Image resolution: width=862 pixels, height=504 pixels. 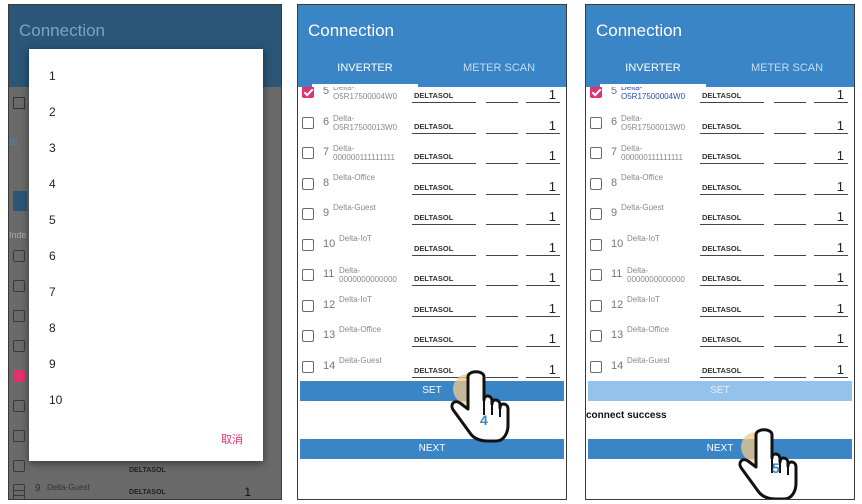 I want to click on tab-bar: INVERTER METER SCAN, so click(x=432, y=70).